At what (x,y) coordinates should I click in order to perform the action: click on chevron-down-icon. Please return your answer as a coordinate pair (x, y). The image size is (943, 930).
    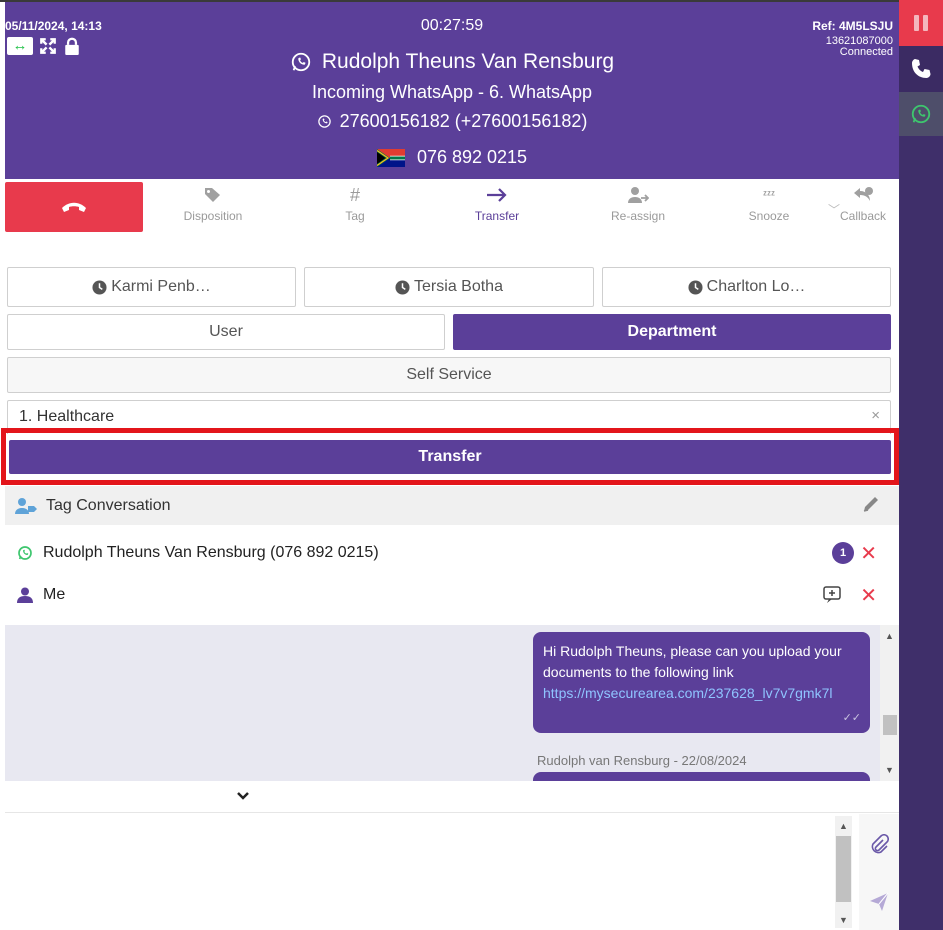
    Looking at the image, I should click on (243, 796).